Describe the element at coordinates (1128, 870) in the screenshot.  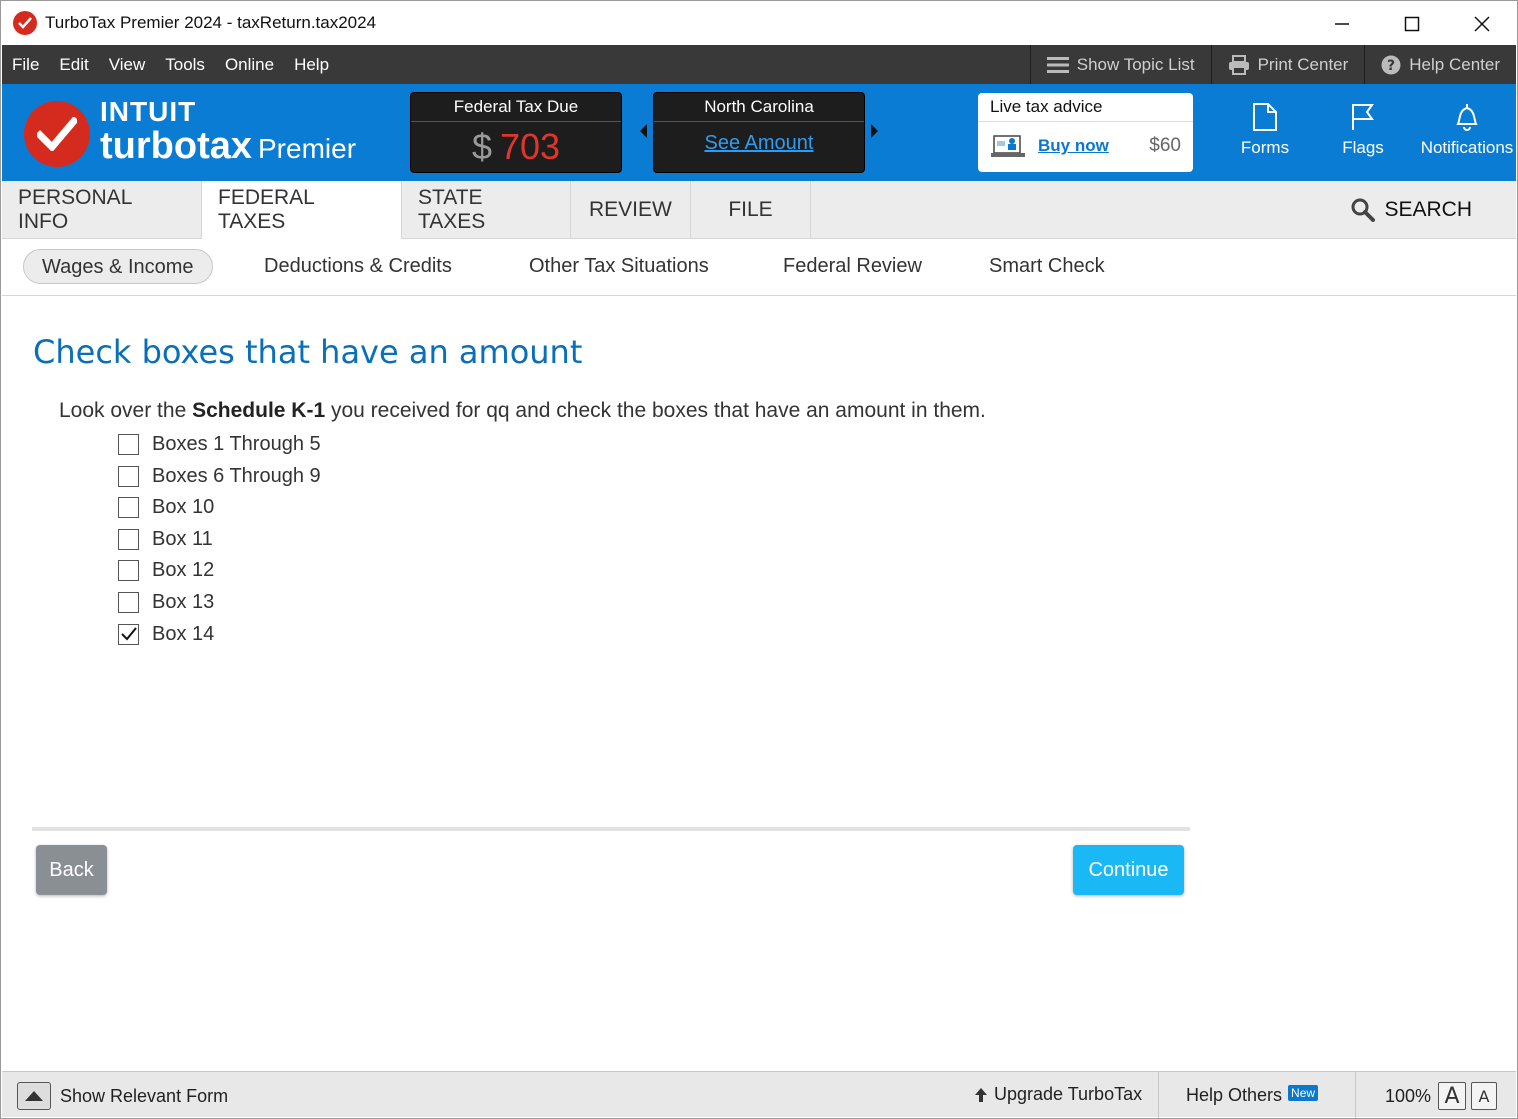
I see `continue-button: Continue` at that location.